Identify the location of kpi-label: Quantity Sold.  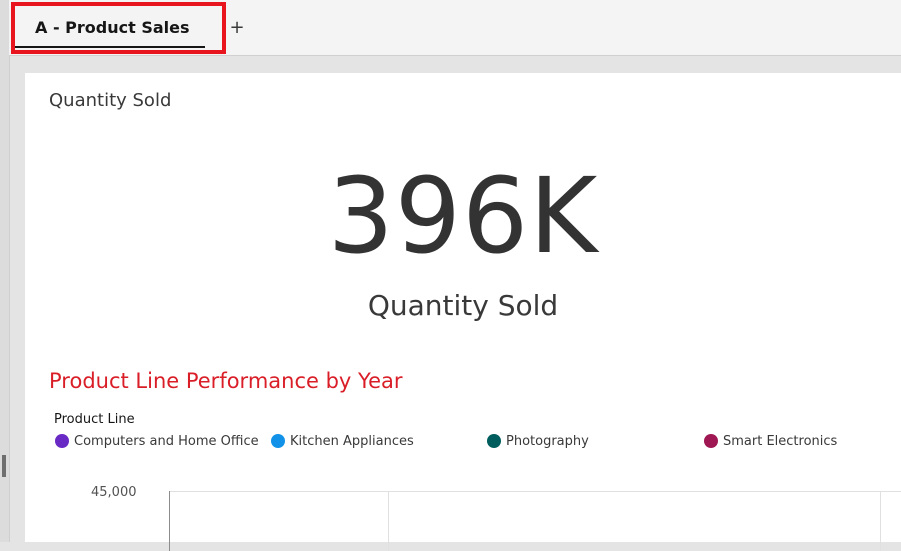
(463, 305).